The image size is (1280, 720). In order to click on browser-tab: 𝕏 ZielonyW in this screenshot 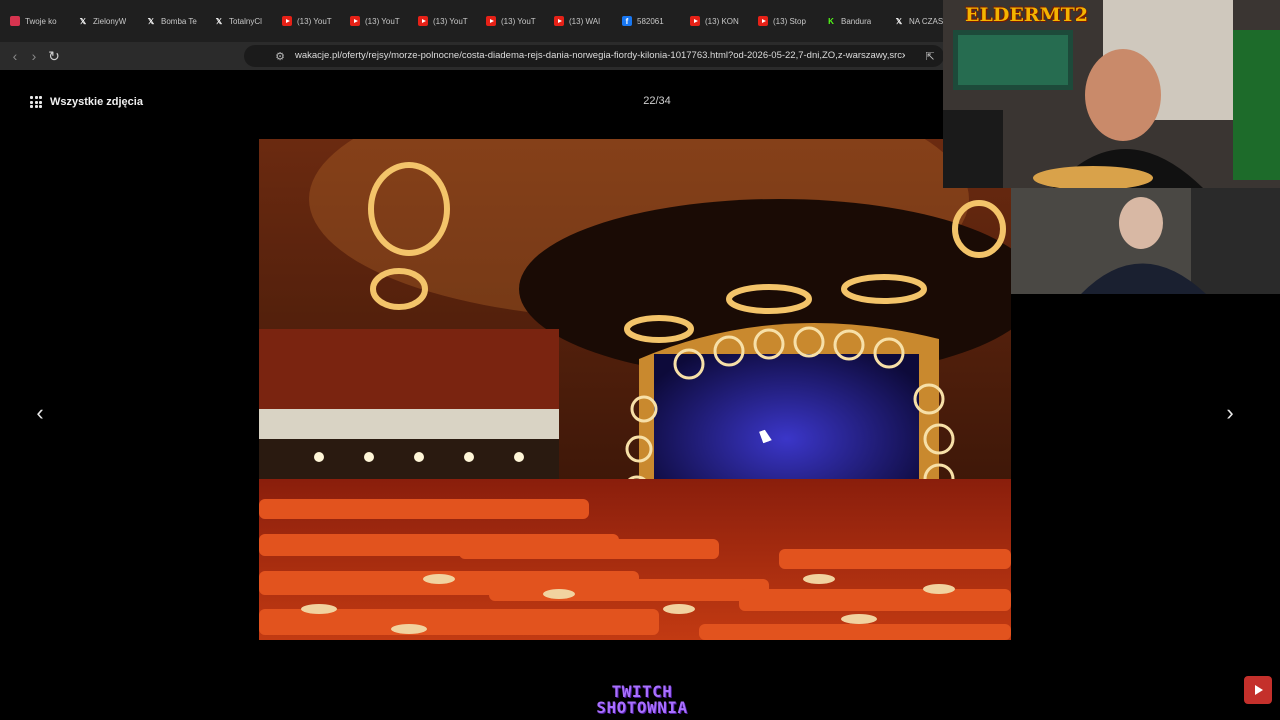, I will do `click(105, 21)`.